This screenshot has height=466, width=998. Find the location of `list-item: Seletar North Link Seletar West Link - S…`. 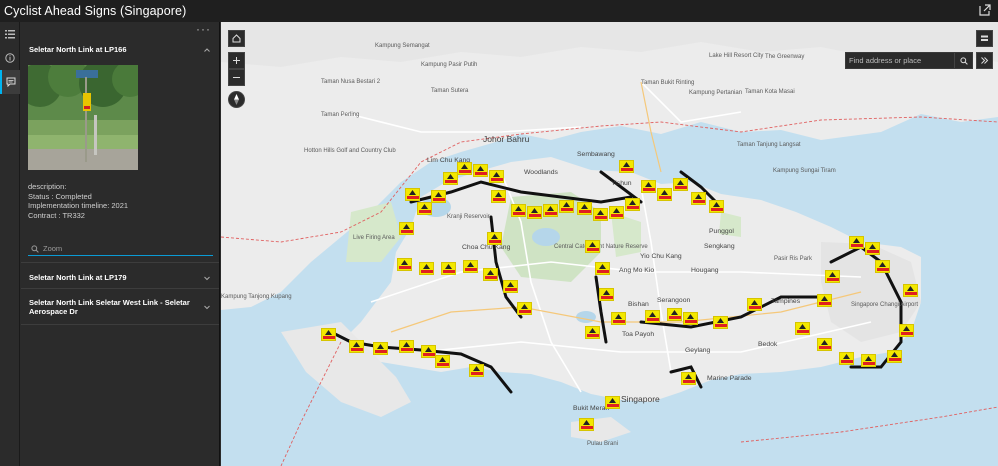

list-item: Seletar North Link Seletar West Link - S… is located at coordinates (120, 307).